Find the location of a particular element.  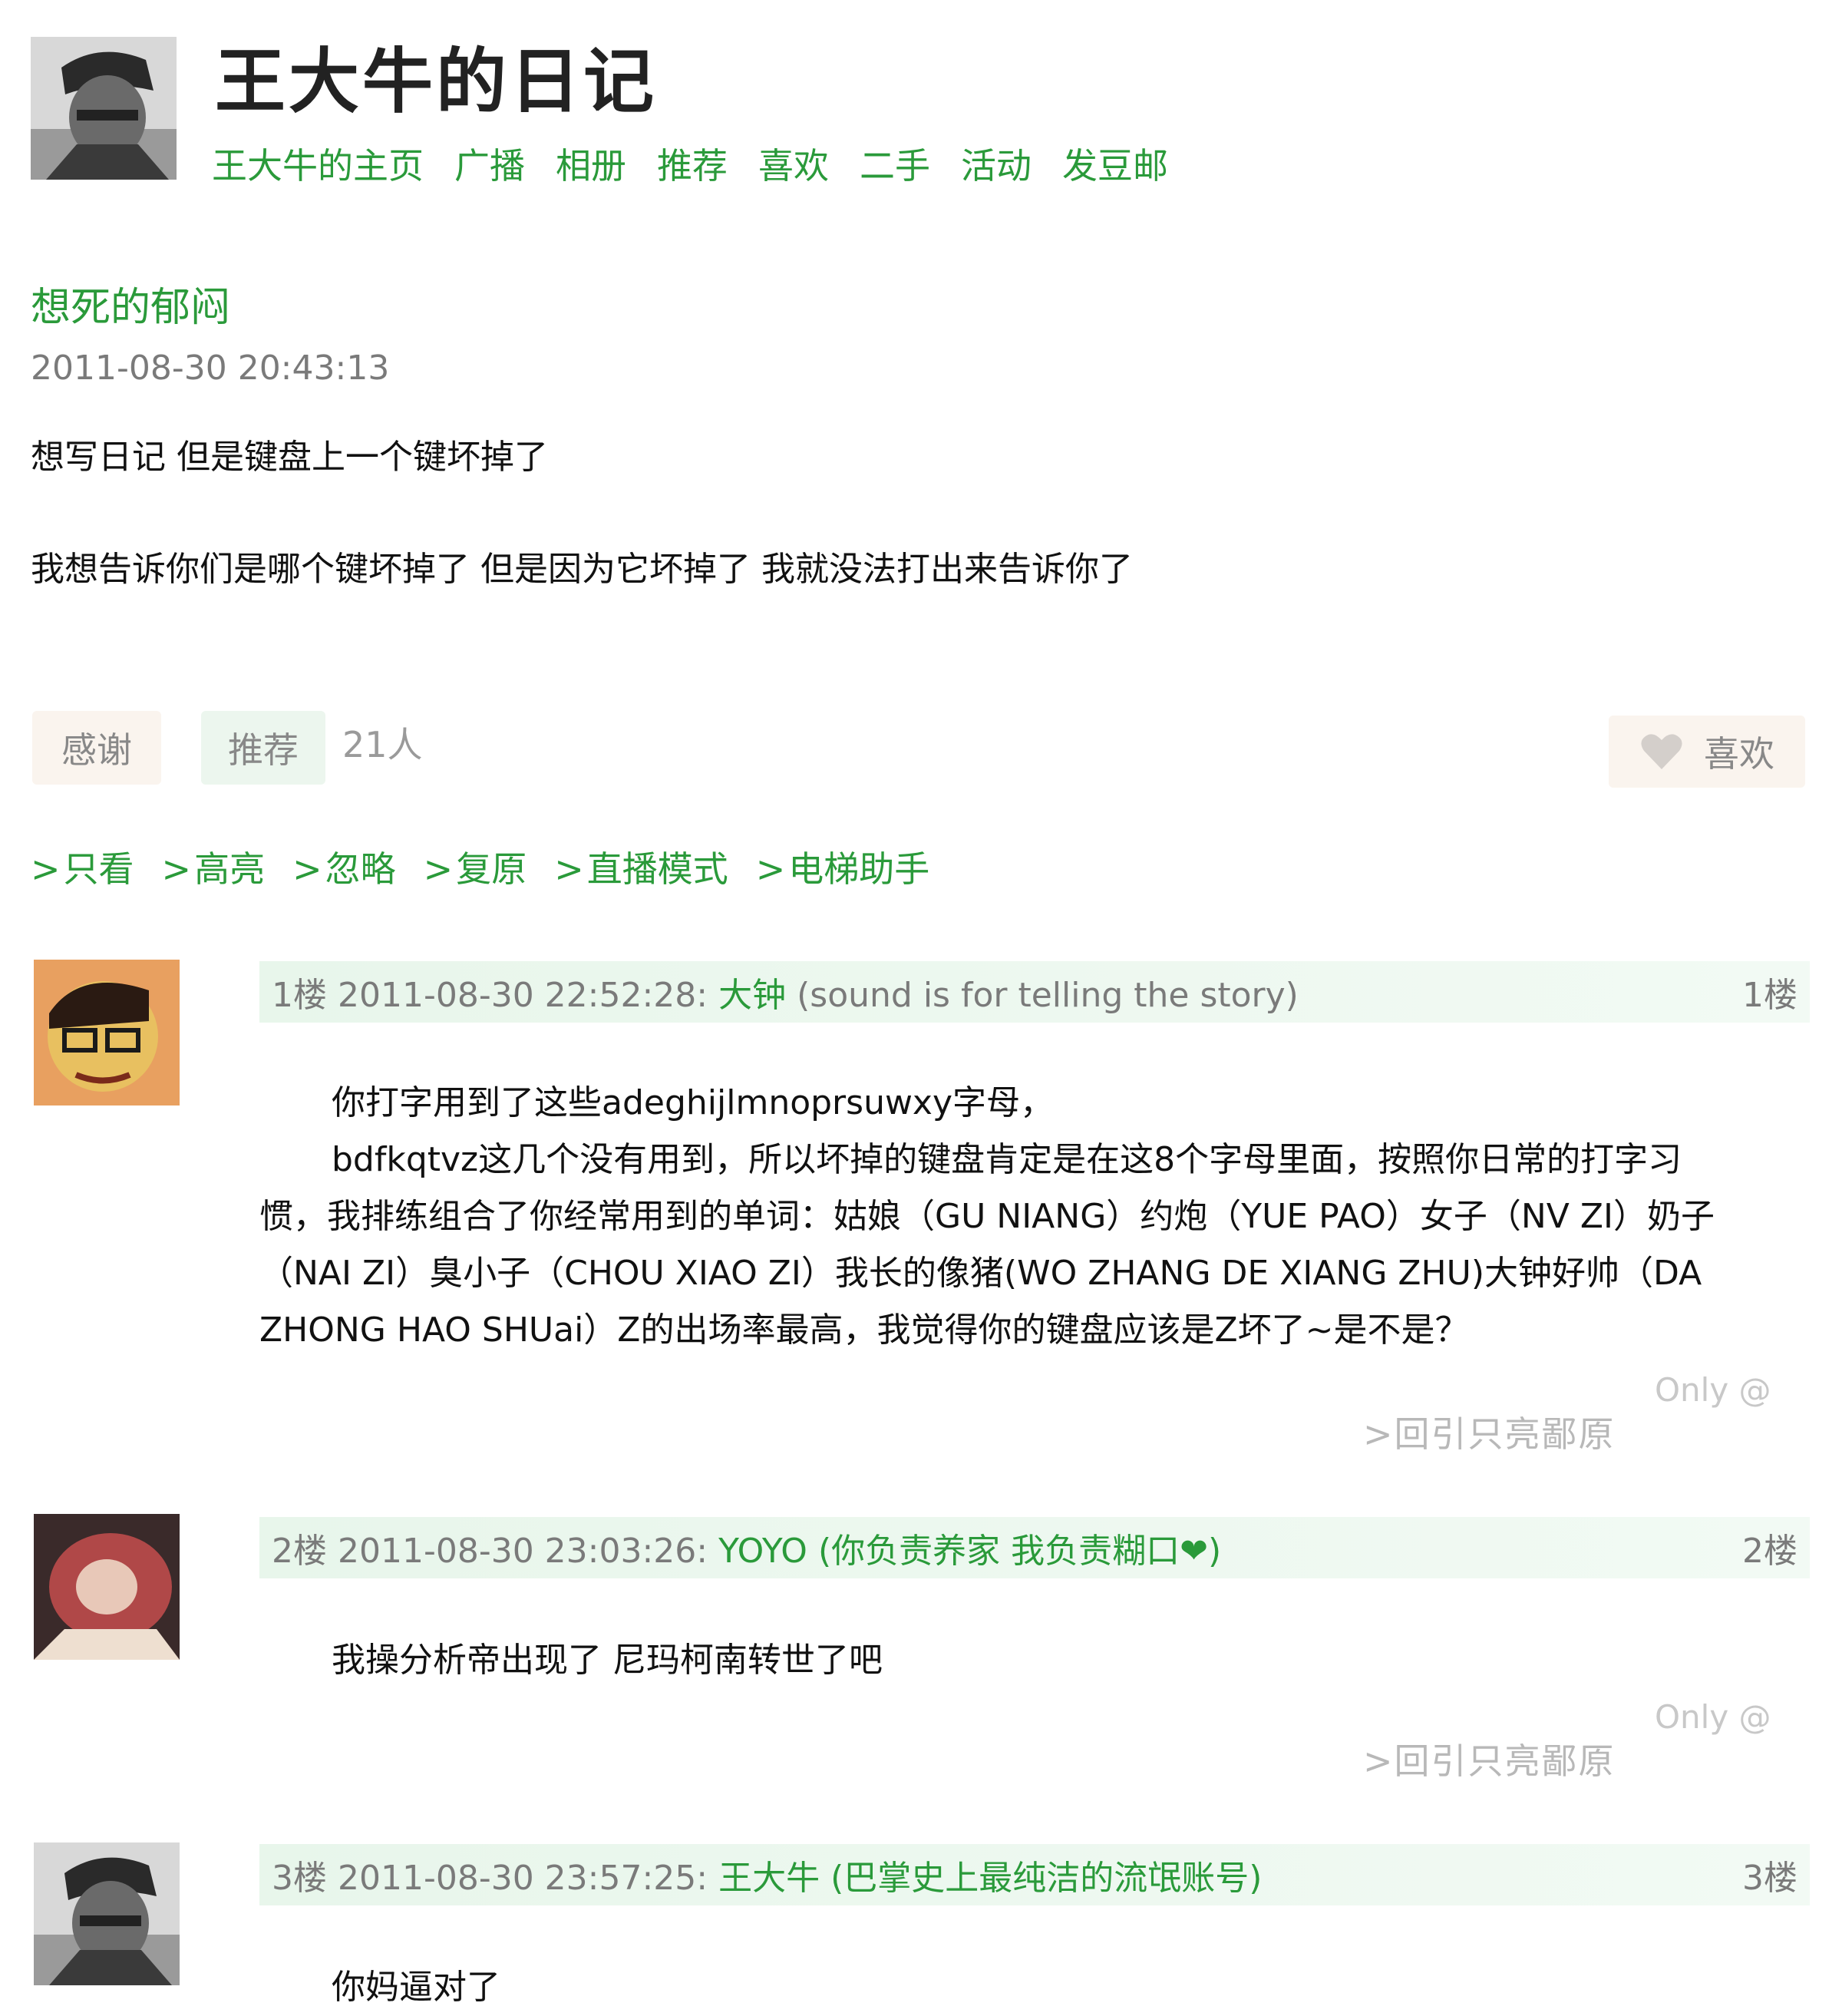

comment-floor-time: 3楼 2011-08-30 23:57:25: is located at coordinates (490, 1879).